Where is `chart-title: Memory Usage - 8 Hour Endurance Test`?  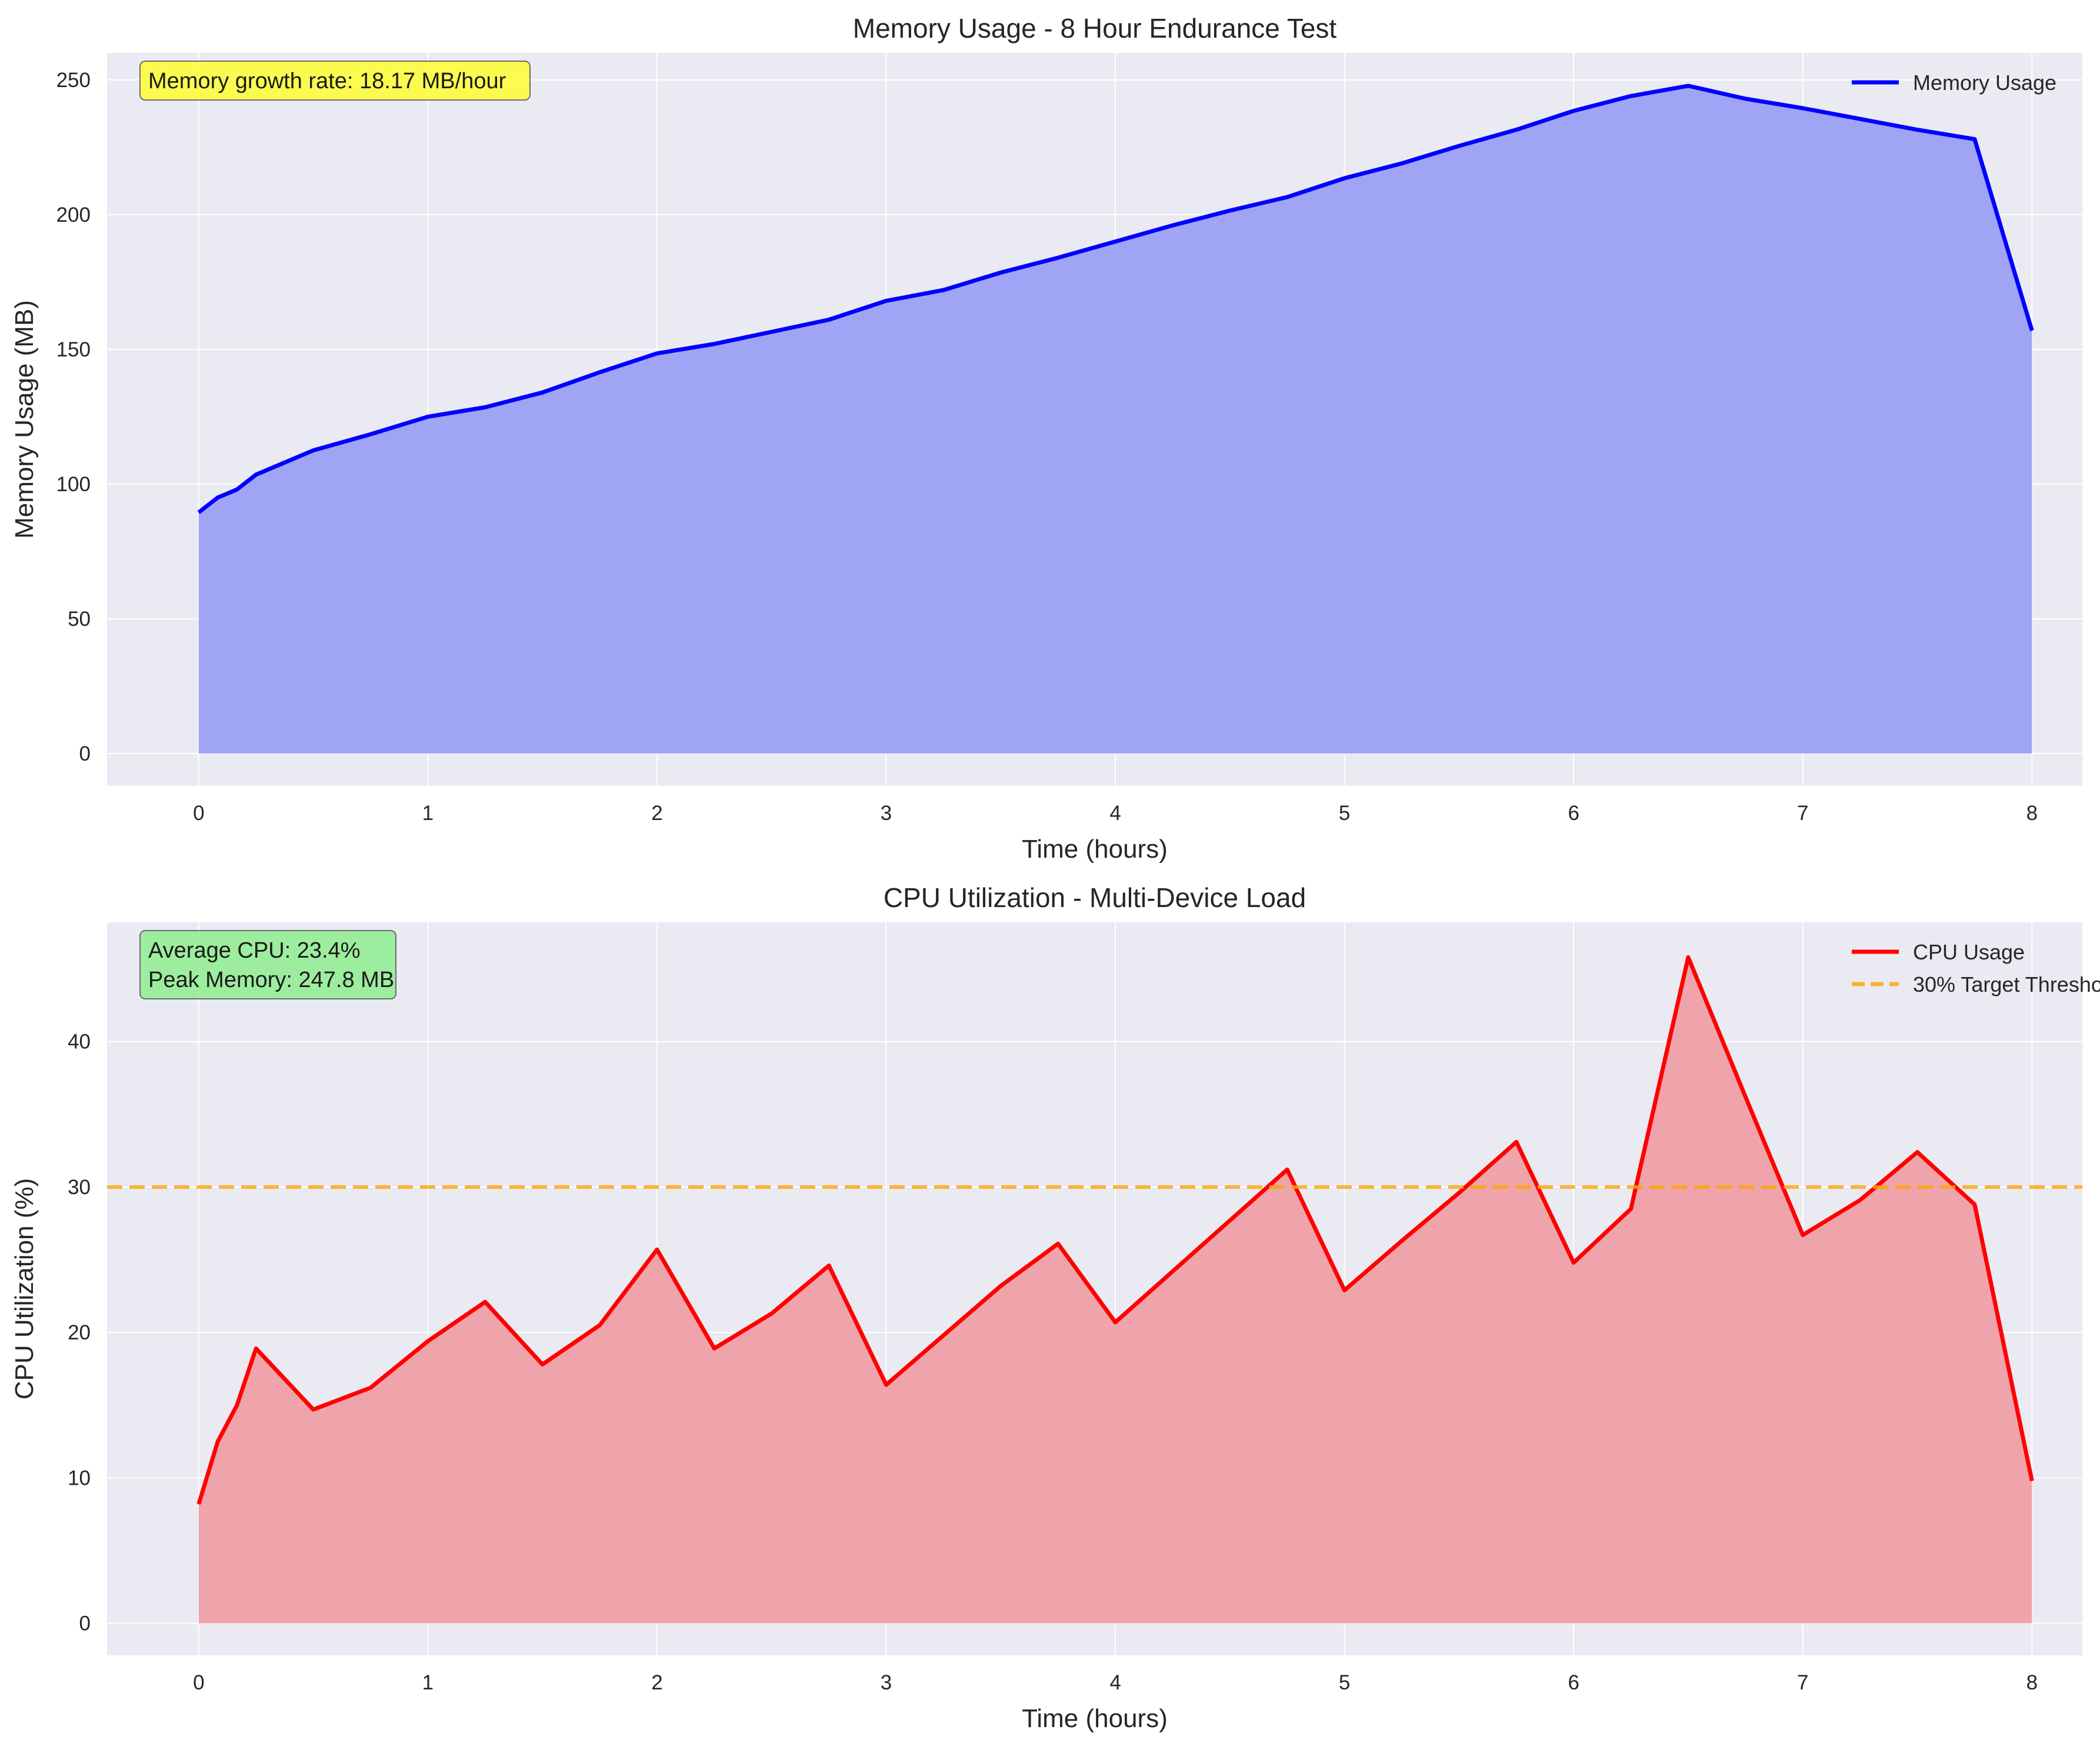 chart-title: Memory Usage - 8 Hour Endurance Test is located at coordinates (1095, 28).